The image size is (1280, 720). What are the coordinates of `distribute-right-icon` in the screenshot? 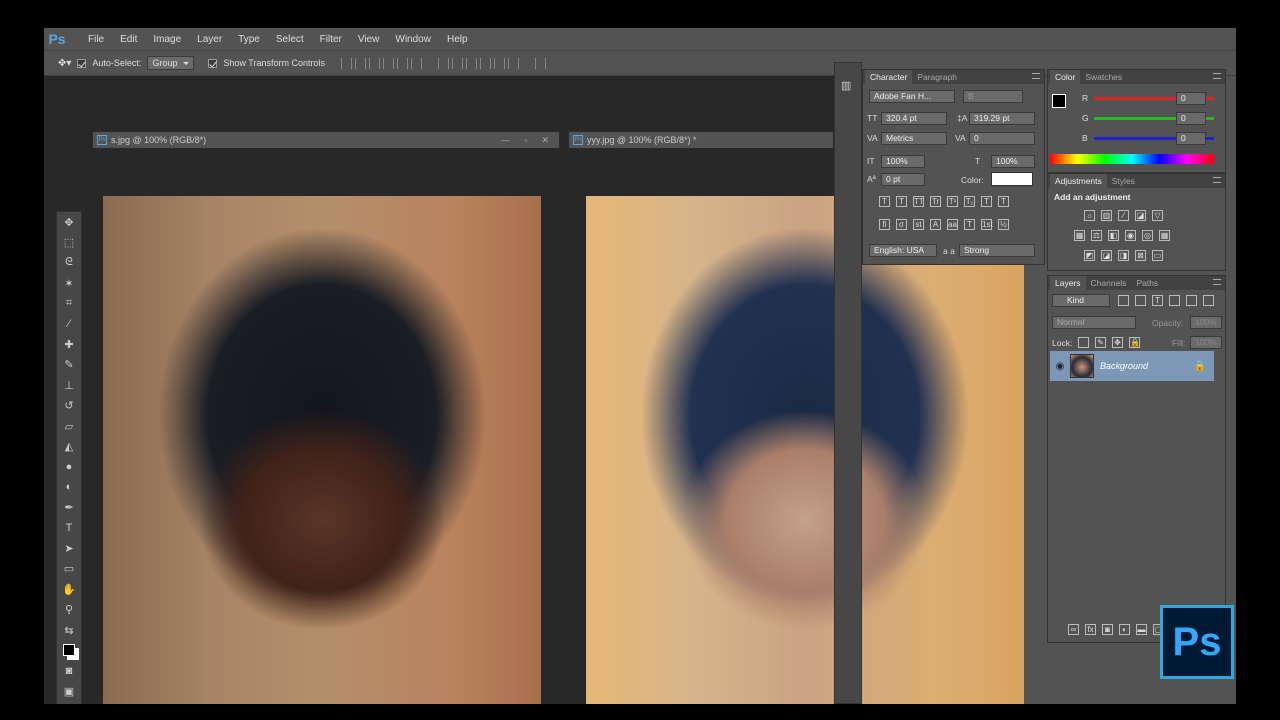 It's located at (513, 63).